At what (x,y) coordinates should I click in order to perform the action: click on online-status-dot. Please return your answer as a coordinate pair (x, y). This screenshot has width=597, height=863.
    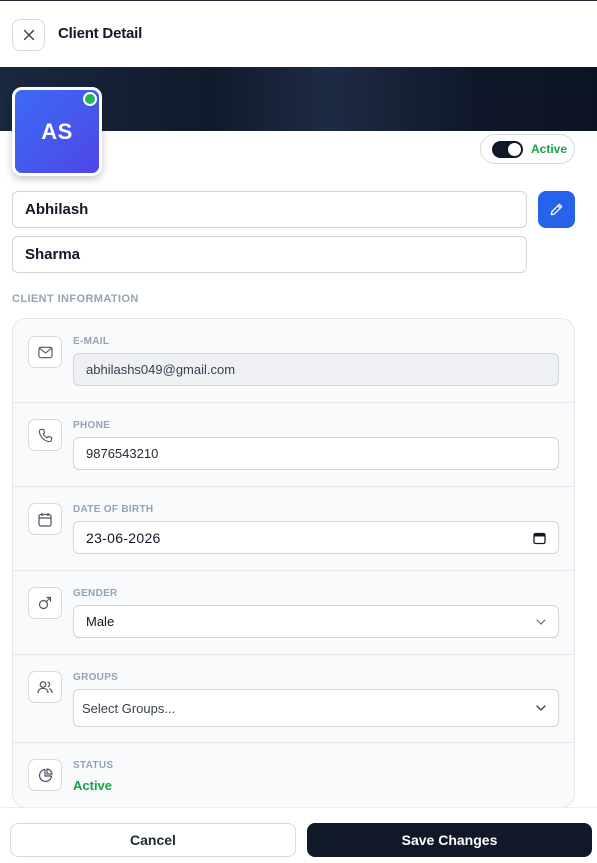
    Looking at the image, I should click on (90, 99).